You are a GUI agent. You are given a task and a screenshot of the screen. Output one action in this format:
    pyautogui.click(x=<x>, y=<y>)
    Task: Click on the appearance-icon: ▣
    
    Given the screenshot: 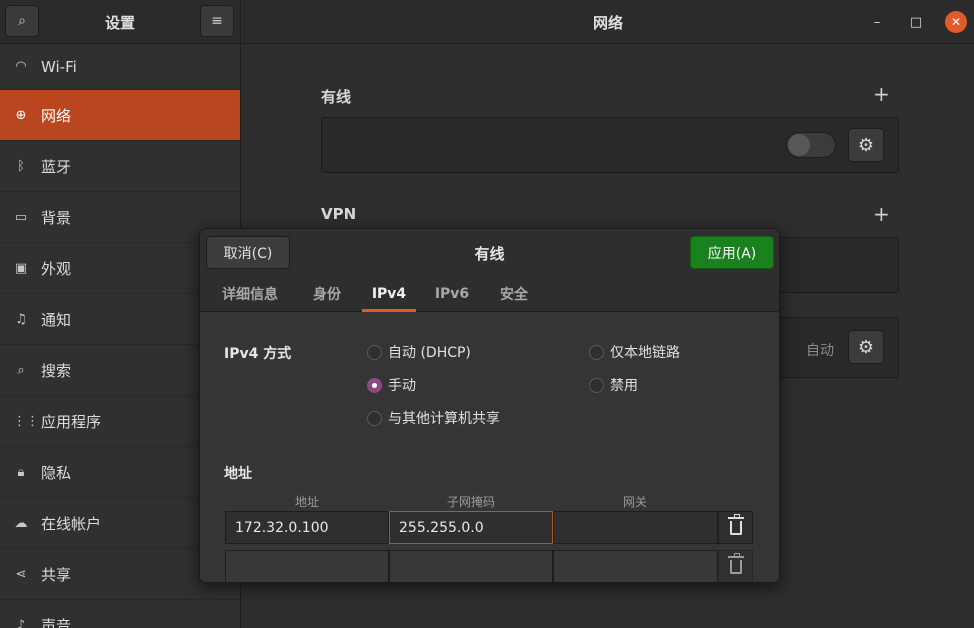 What is the action you would take?
    pyautogui.click(x=21, y=268)
    